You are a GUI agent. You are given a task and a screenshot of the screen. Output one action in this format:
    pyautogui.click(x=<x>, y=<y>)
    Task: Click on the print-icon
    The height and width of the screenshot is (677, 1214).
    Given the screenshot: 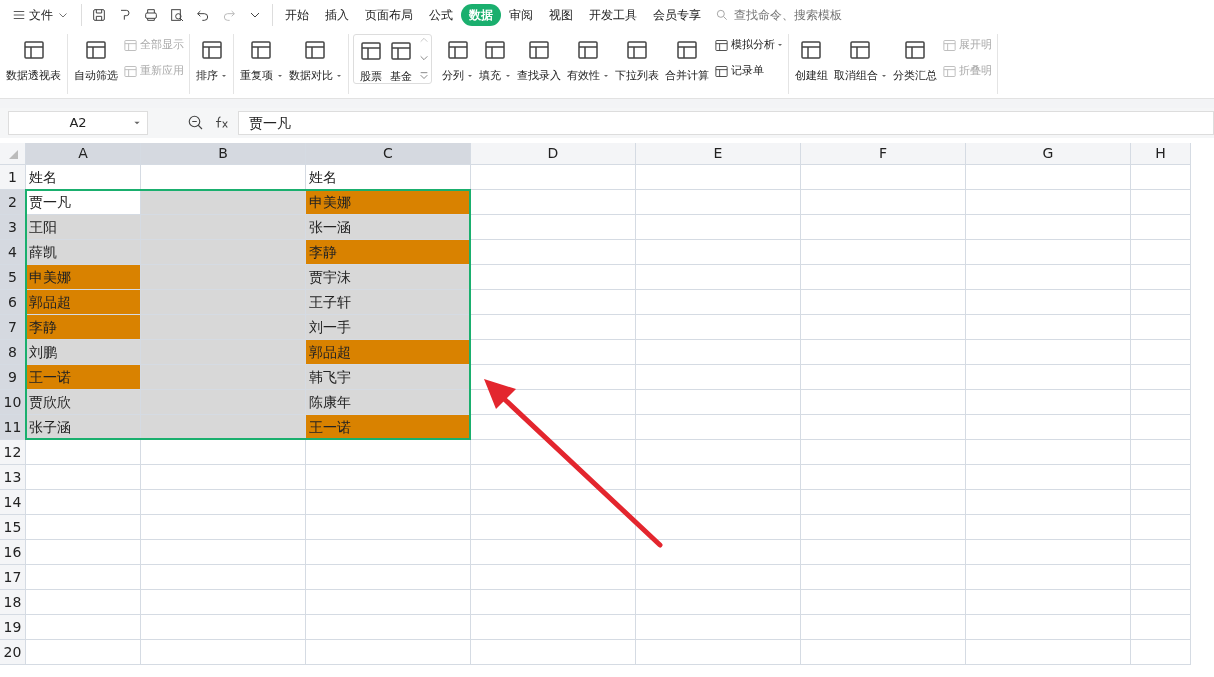 What is the action you would take?
    pyautogui.click(x=150, y=15)
    